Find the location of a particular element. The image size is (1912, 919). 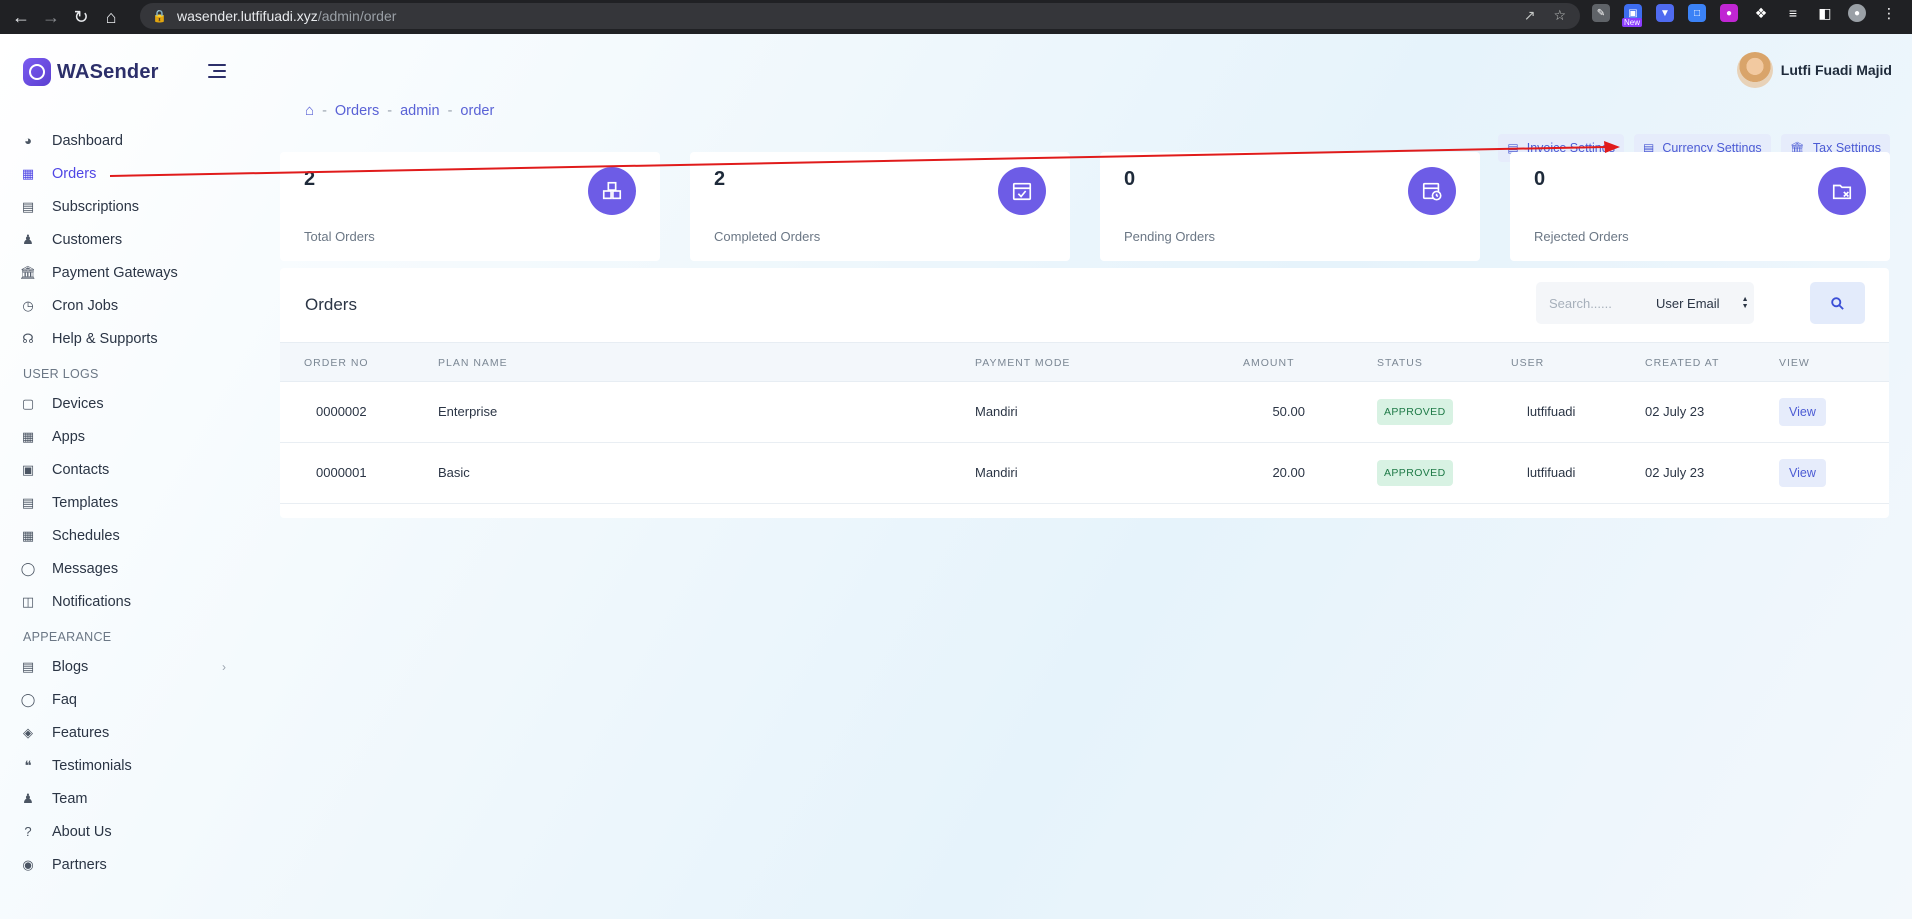

sidebar-item-contacts: ▣ Contacts is located at coordinates (120, 469).